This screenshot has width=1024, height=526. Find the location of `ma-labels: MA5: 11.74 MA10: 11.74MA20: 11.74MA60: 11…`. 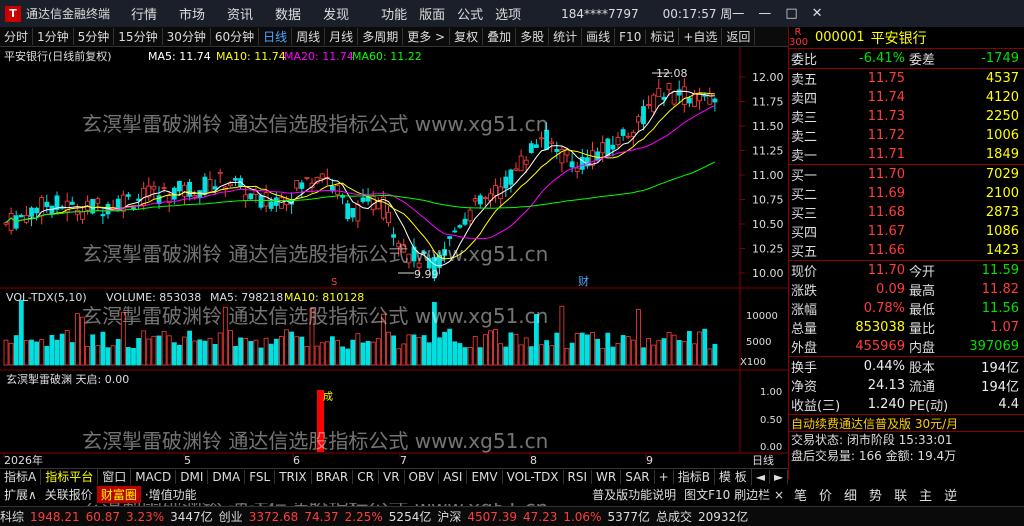

ma-labels: MA5: 11.74 MA10: 11.74MA20: 11.74MA60: 11… is located at coordinates (285, 56).